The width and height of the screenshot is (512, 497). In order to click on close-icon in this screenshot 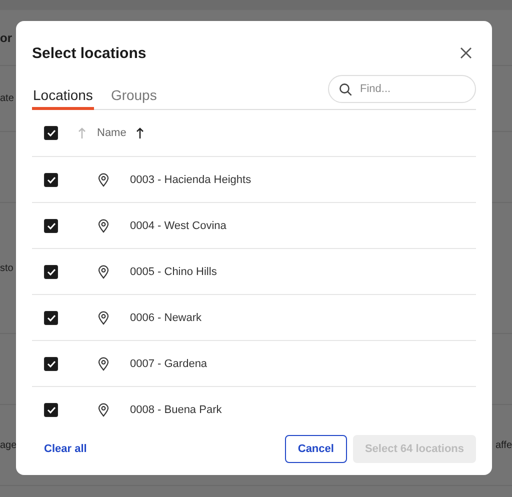, I will do `click(466, 53)`.